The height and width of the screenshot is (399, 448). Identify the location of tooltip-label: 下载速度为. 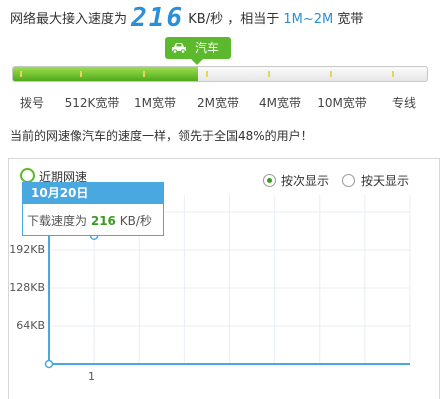
(57, 221).